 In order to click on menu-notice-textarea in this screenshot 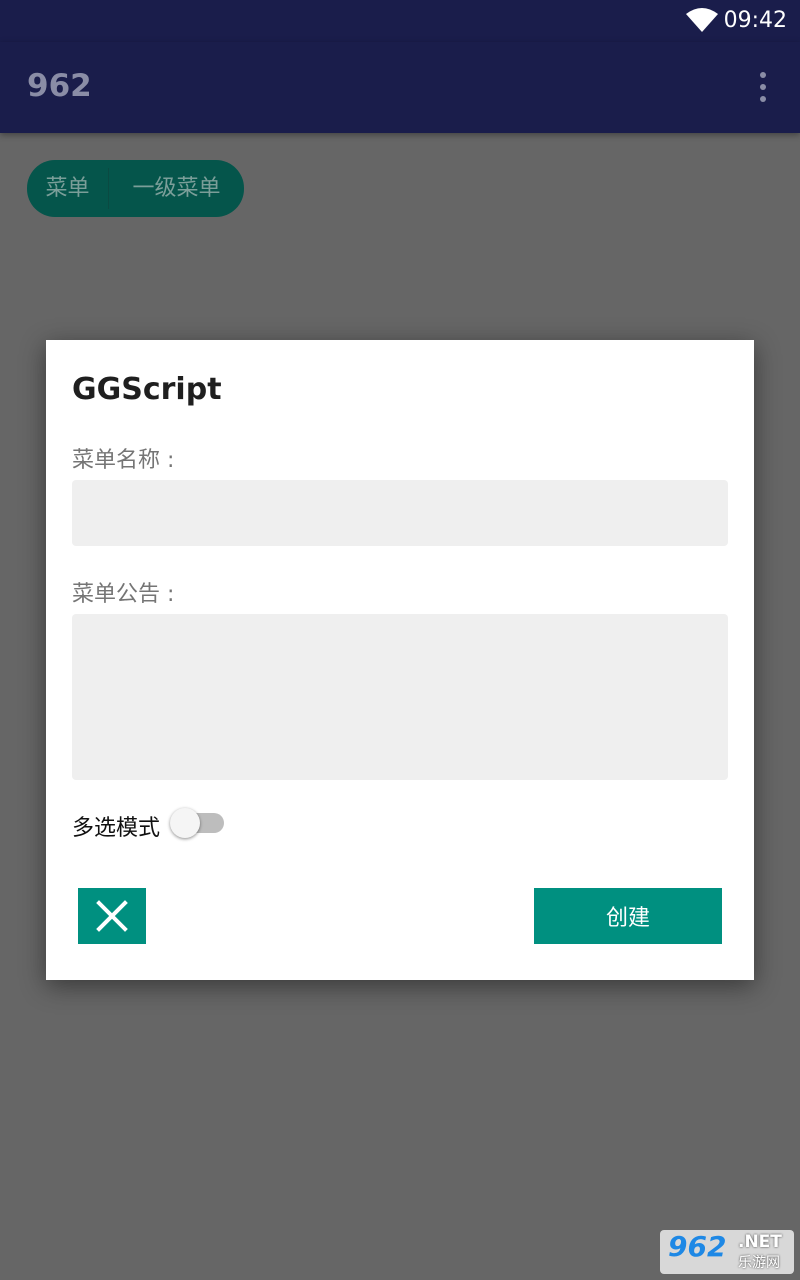, I will do `click(400, 697)`.